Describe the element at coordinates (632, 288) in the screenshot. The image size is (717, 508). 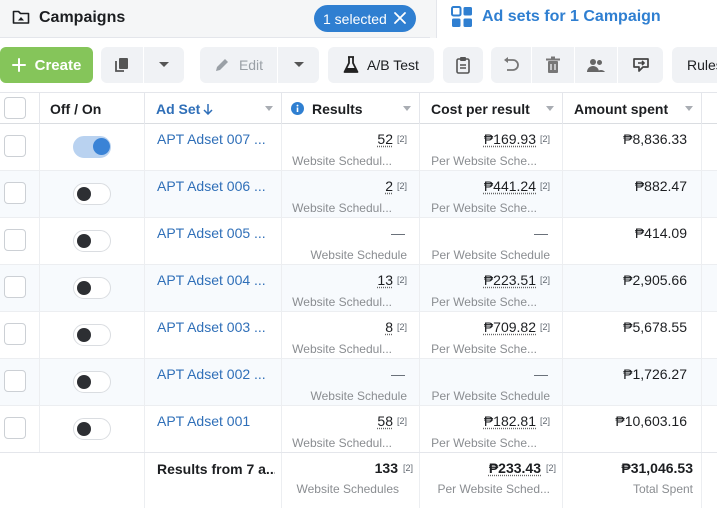
I see `row-spent-cell: ₱2,905.66` at that location.